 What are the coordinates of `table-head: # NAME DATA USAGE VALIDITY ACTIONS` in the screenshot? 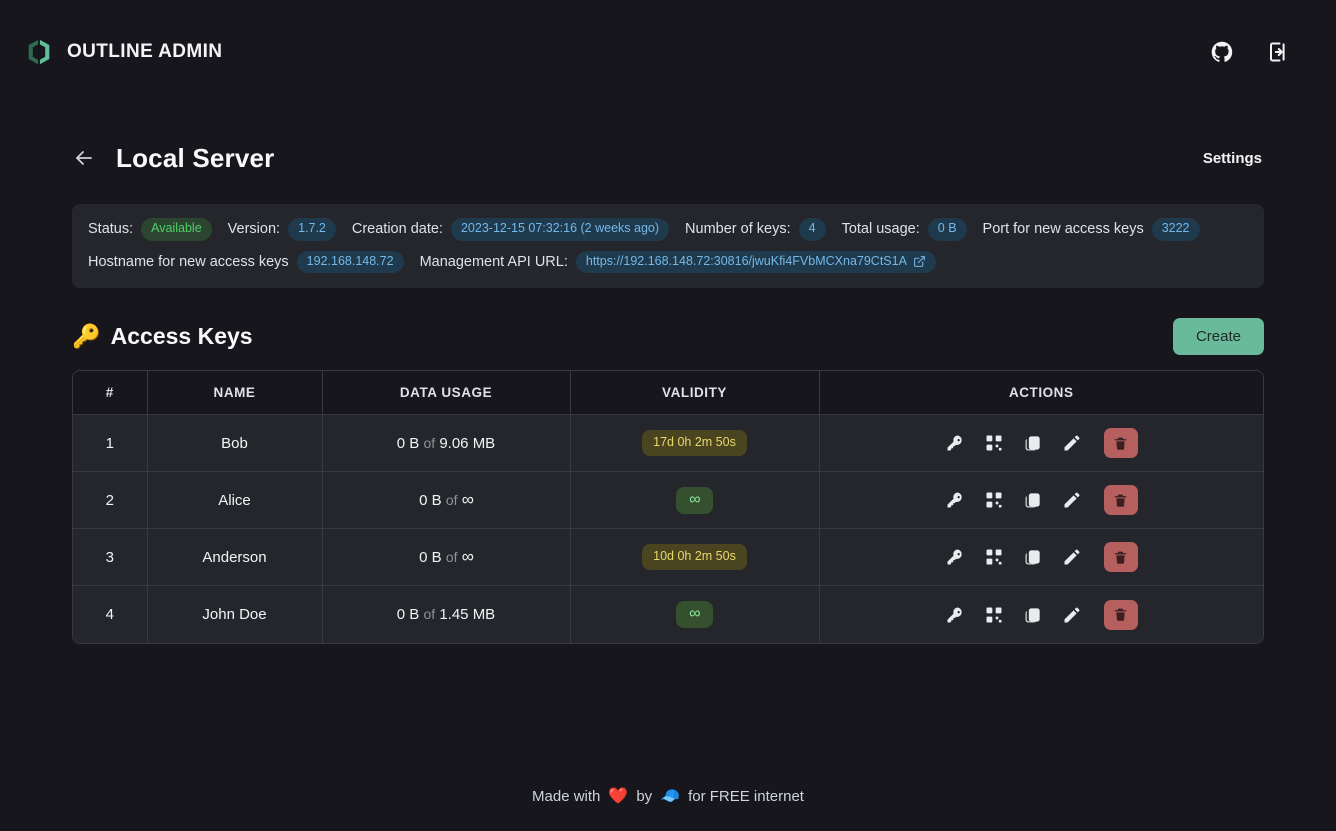 It's located at (668, 393).